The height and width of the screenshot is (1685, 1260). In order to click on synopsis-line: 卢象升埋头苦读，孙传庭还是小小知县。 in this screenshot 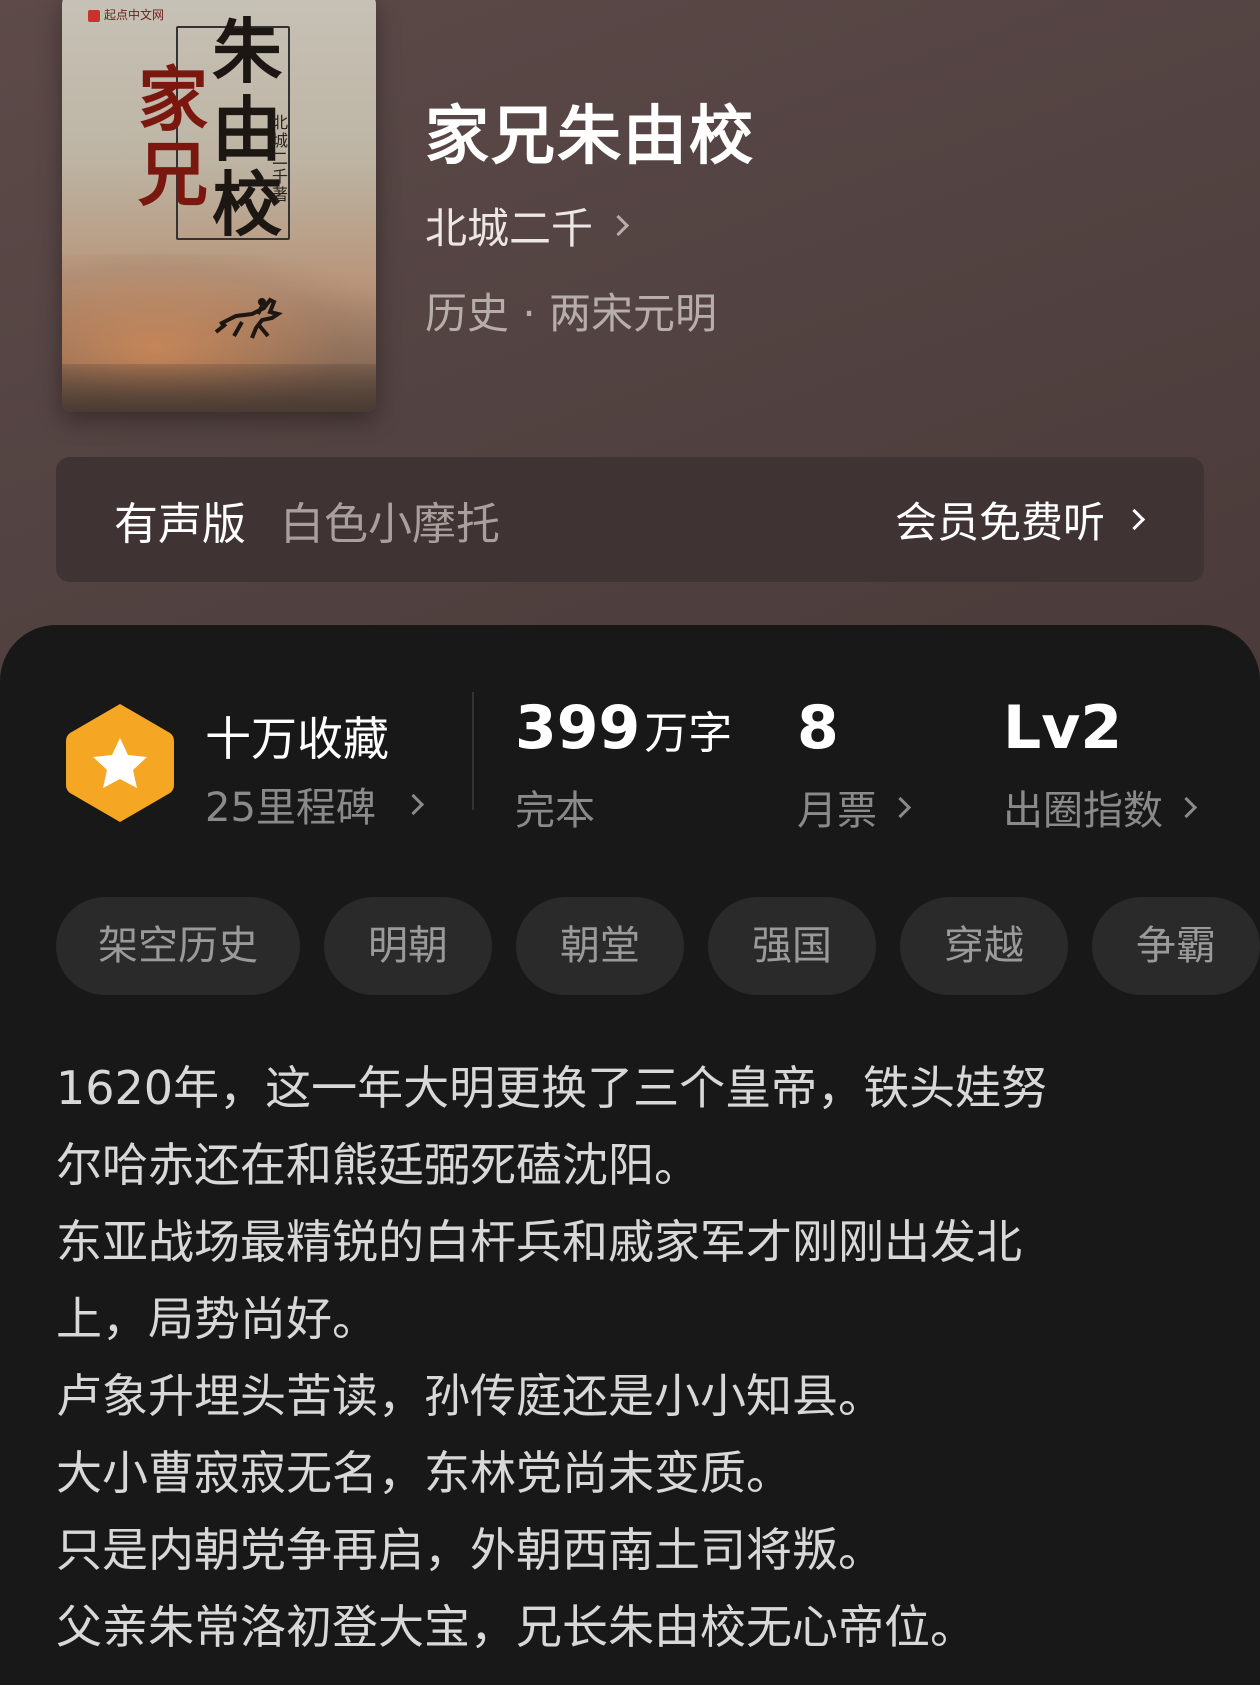, I will do `click(470, 1396)`.